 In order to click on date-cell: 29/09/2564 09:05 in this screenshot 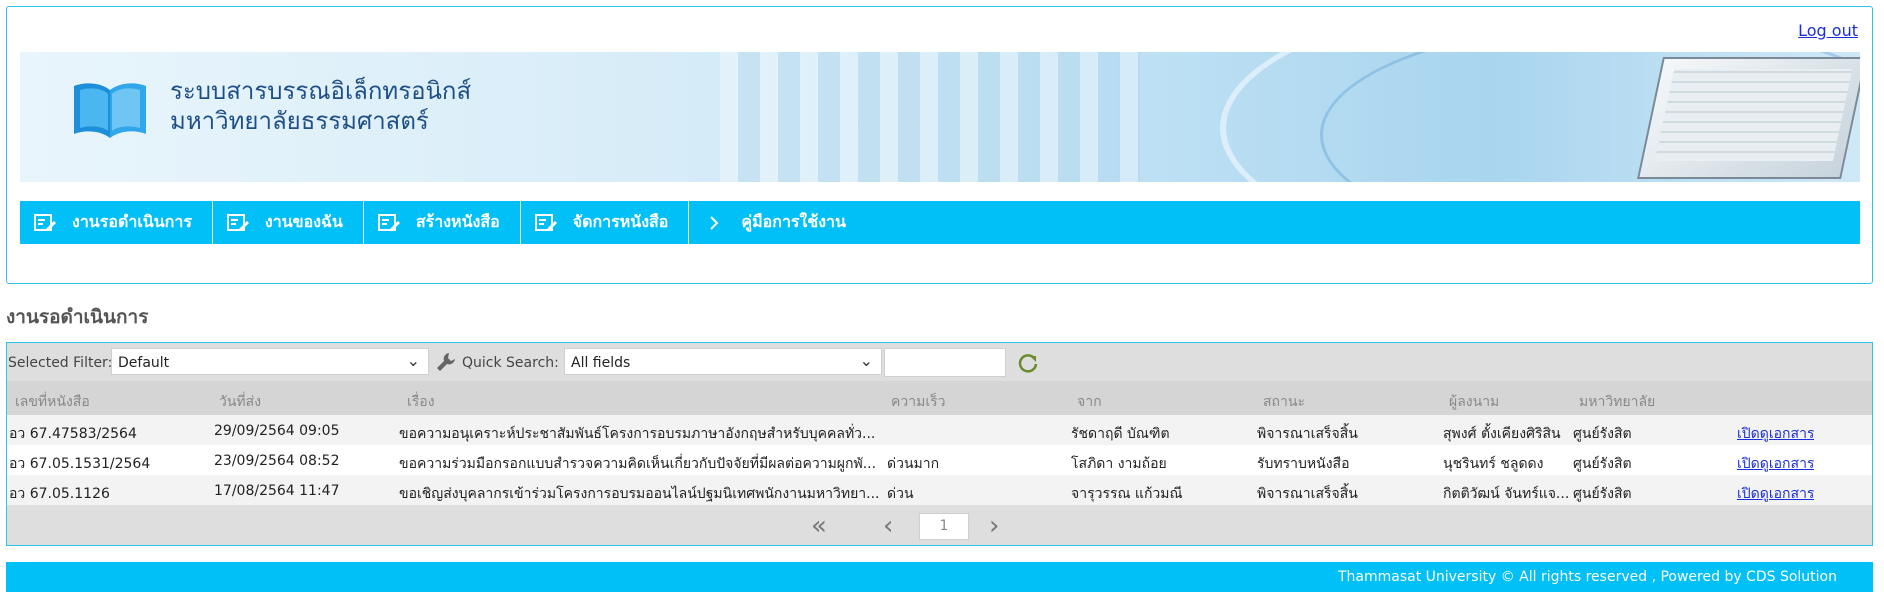, I will do `click(277, 431)`.